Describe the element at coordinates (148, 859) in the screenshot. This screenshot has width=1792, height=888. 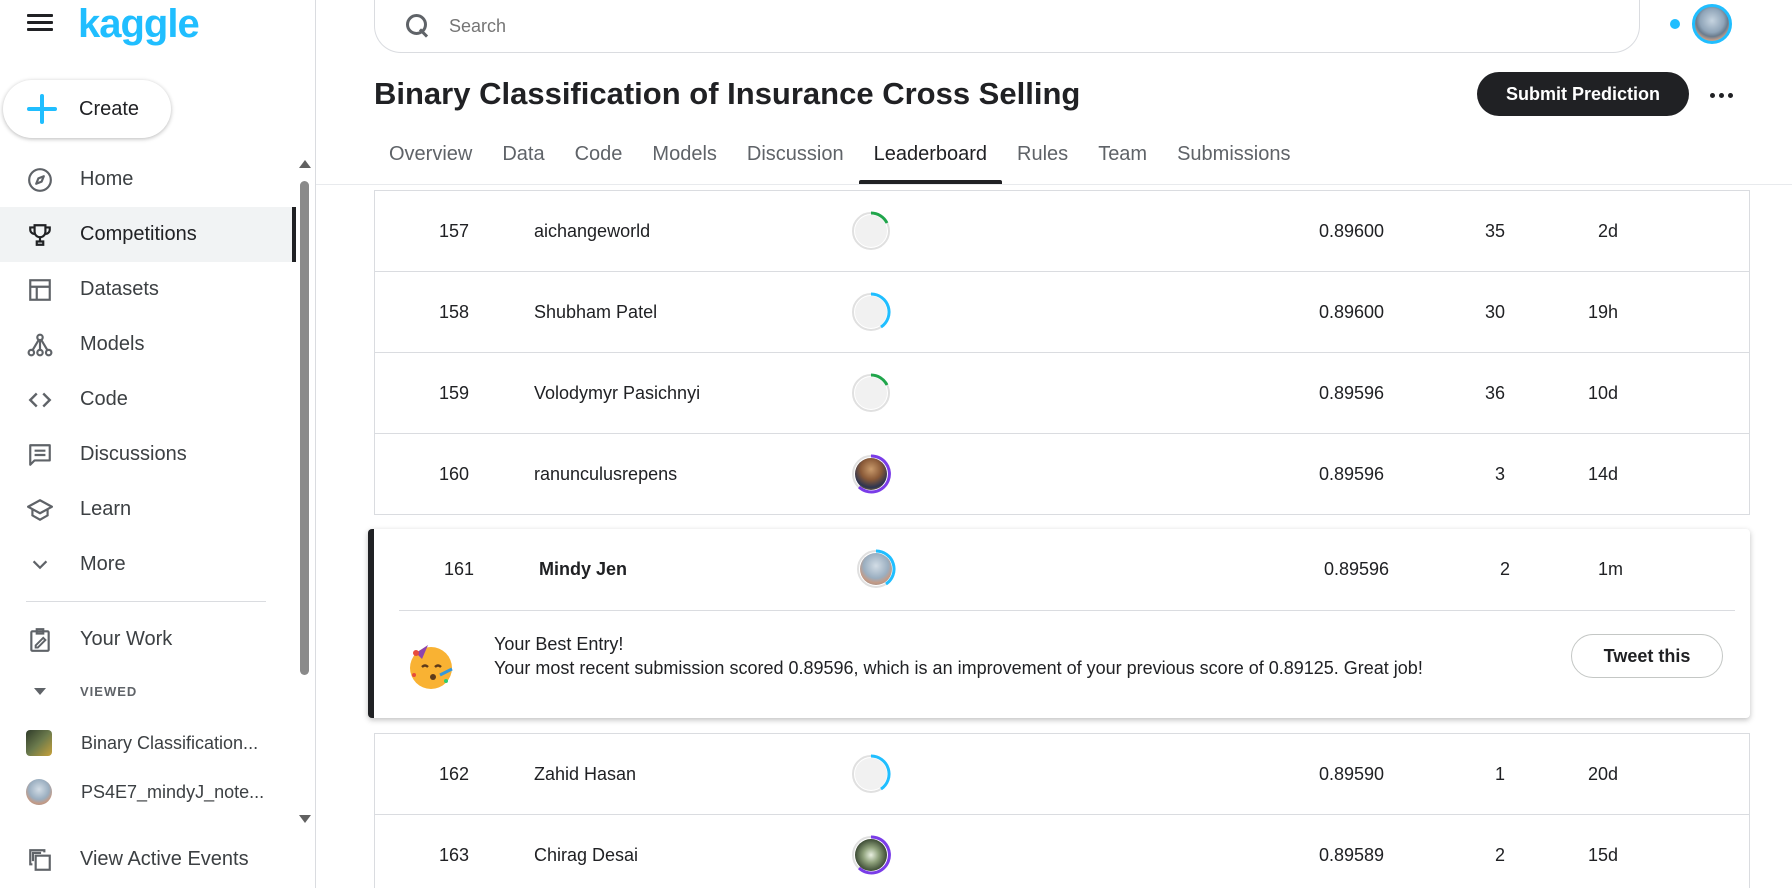
I see `view-active-events-button: View Active Events` at that location.